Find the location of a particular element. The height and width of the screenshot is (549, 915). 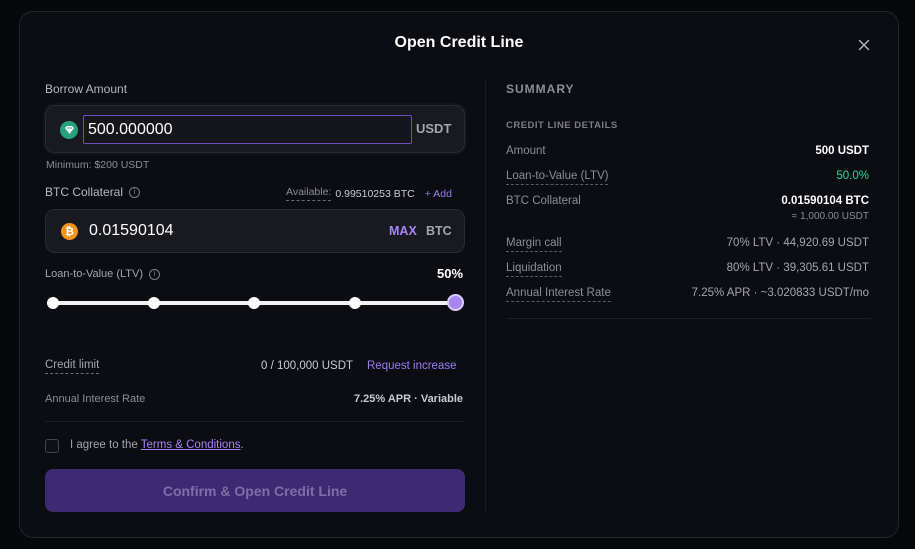

terms-checkbox is located at coordinates (52, 446).